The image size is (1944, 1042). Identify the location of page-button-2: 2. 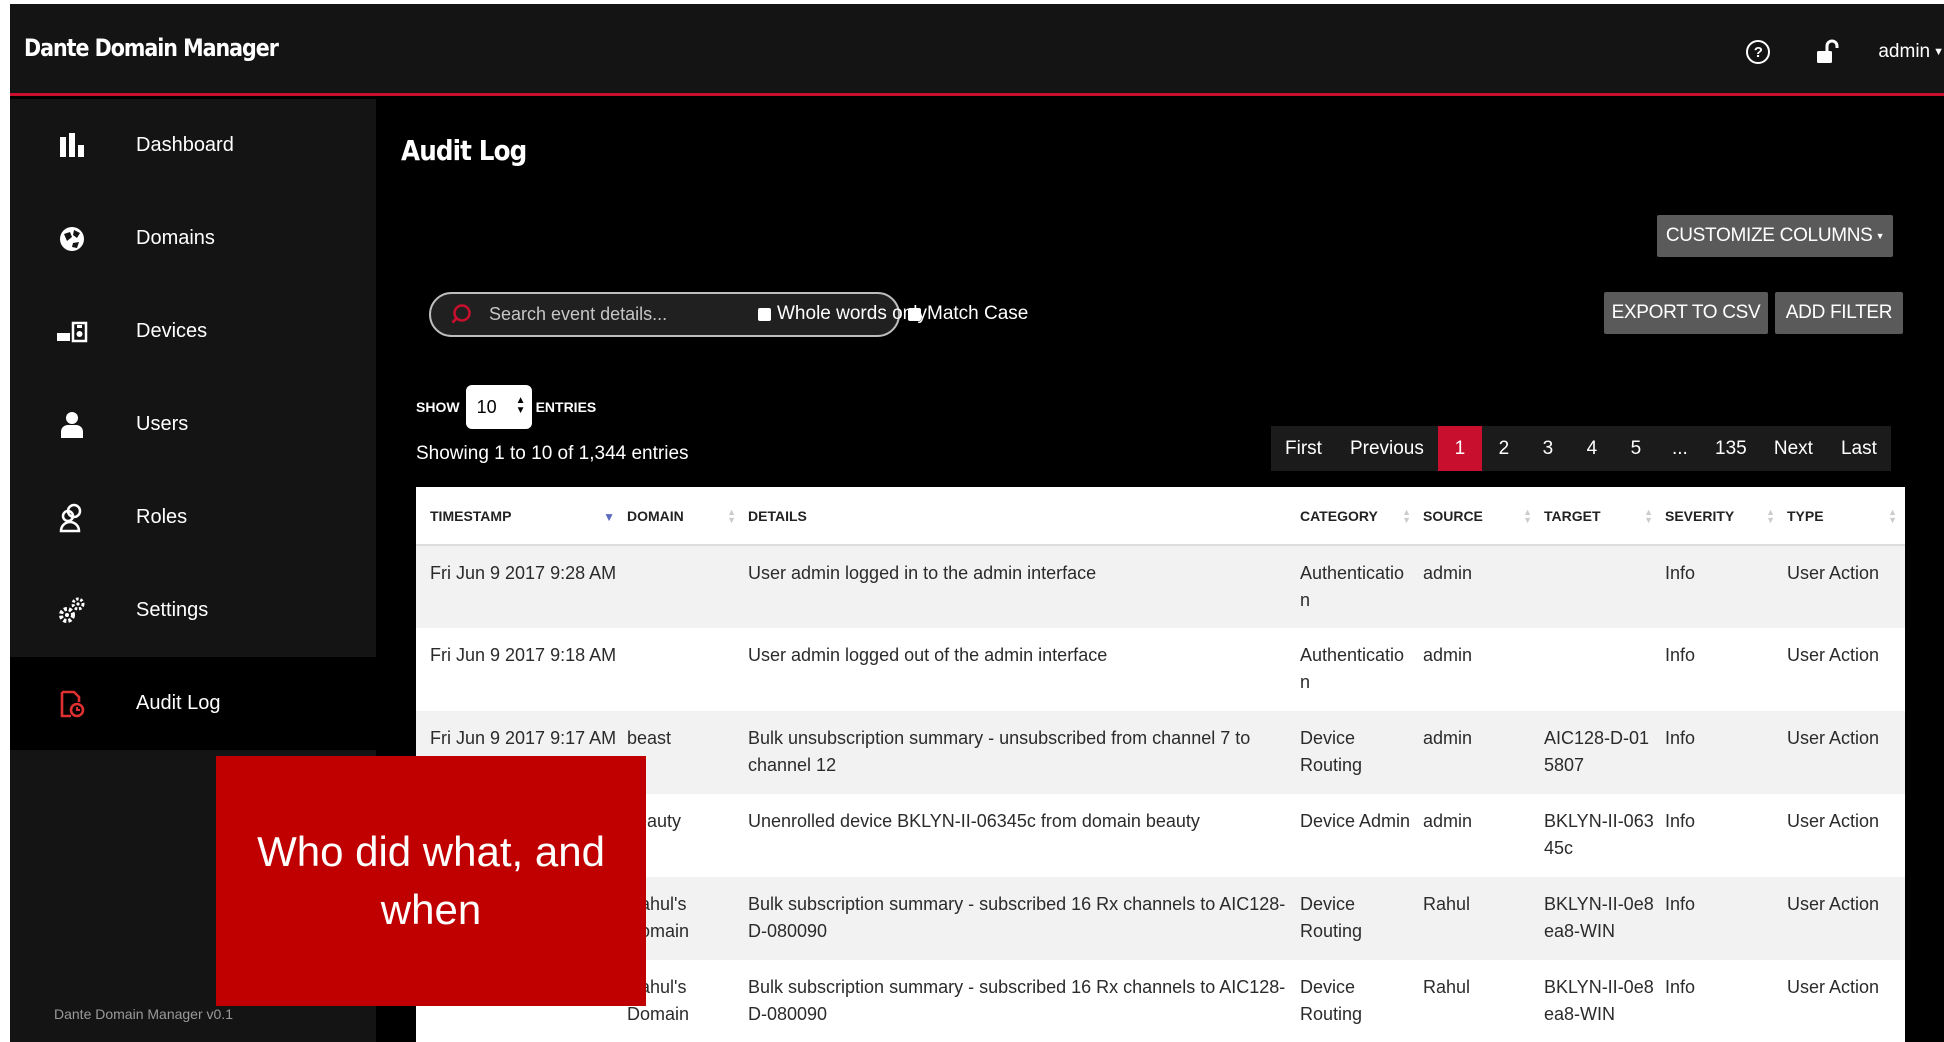
(1503, 448).